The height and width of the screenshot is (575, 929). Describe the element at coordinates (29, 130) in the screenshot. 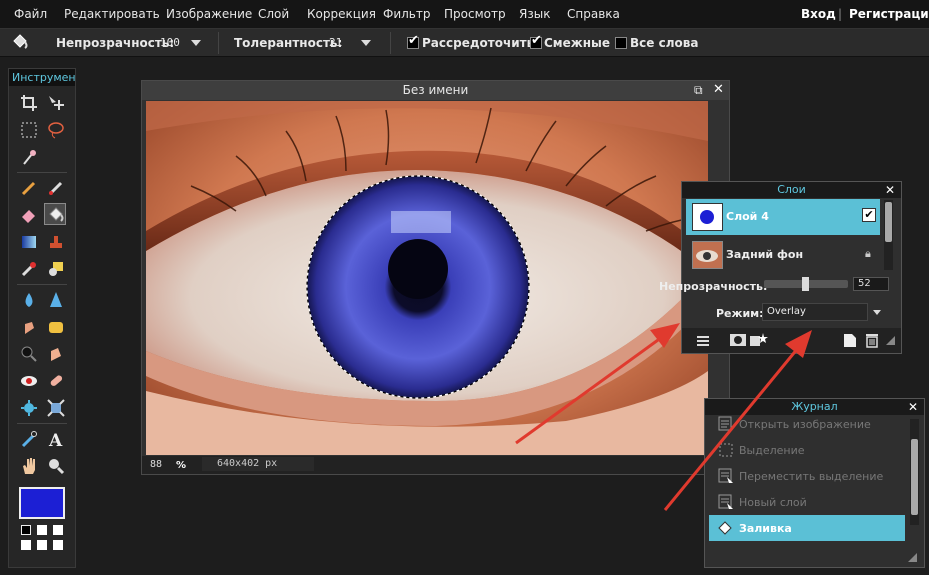

I see `marquee-icon` at that location.